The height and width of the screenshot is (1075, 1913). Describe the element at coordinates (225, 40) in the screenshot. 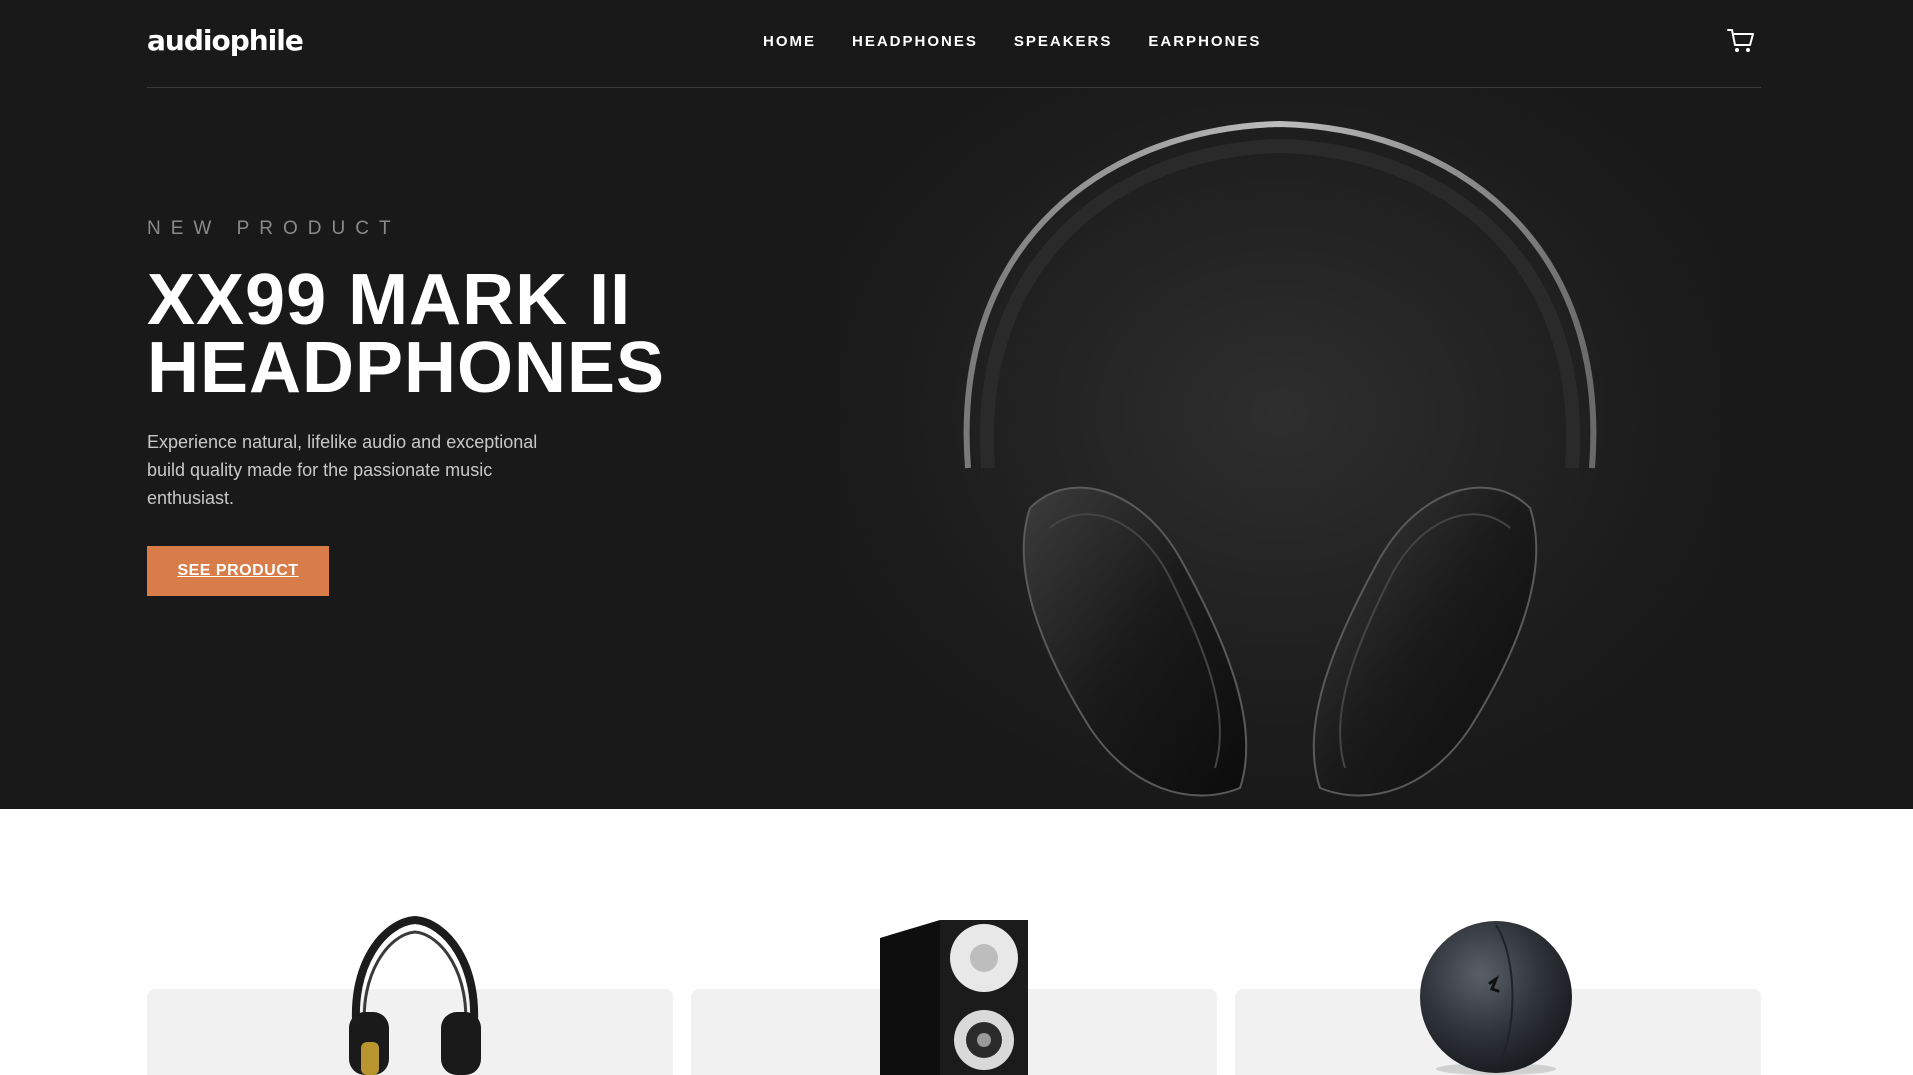

I see `brand-logo: audiophile` at that location.